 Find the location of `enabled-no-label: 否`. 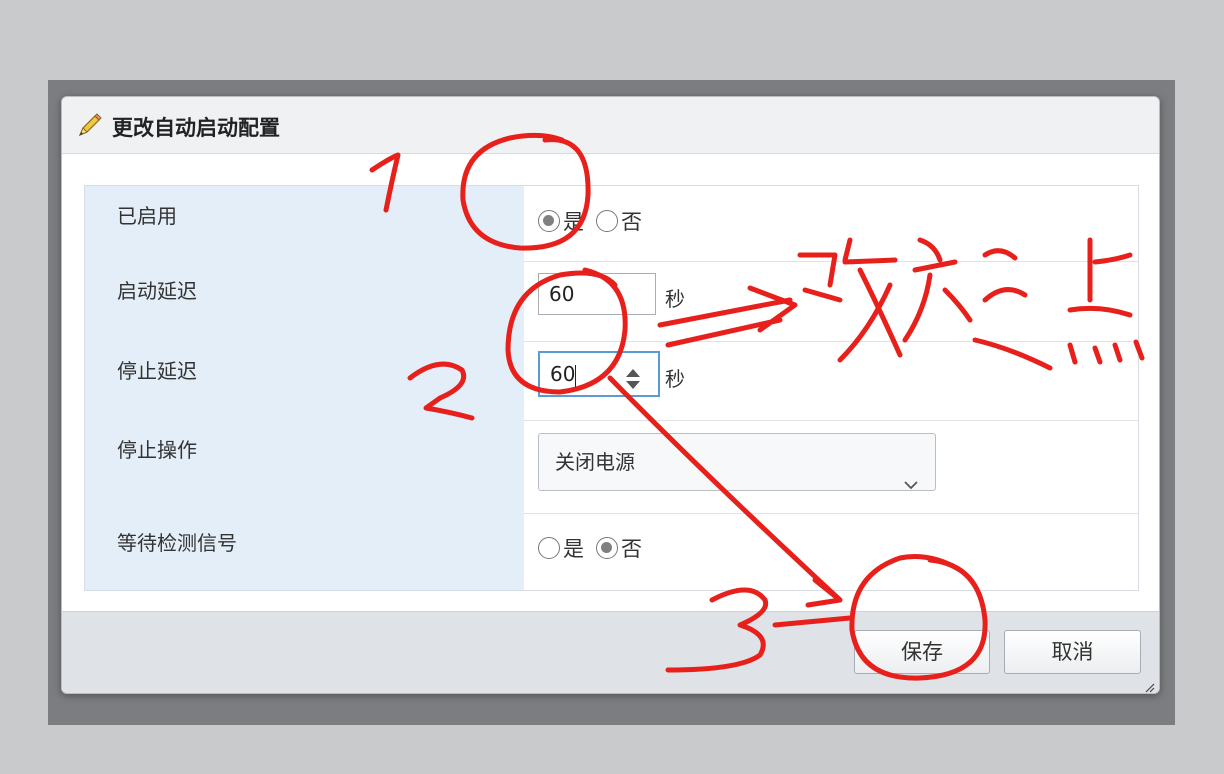

enabled-no-label: 否 is located at coordinates (631, 221).